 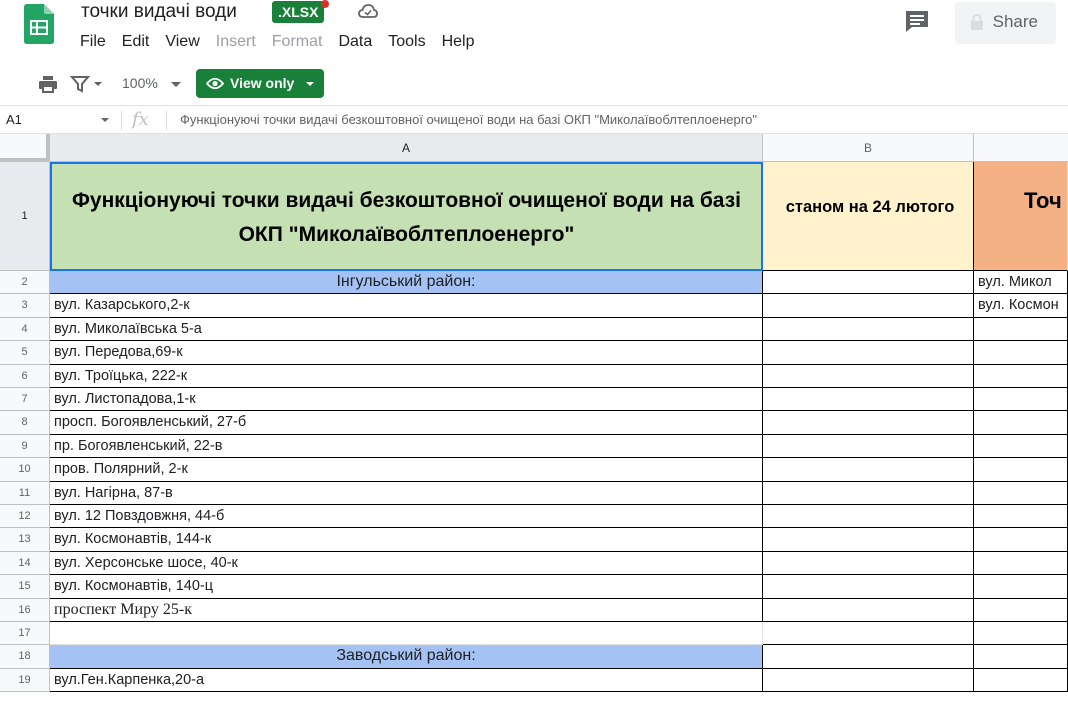 I want to click on address-cell: вул. 12 Повздовжня, 44-б, so click(x=406, y=517).